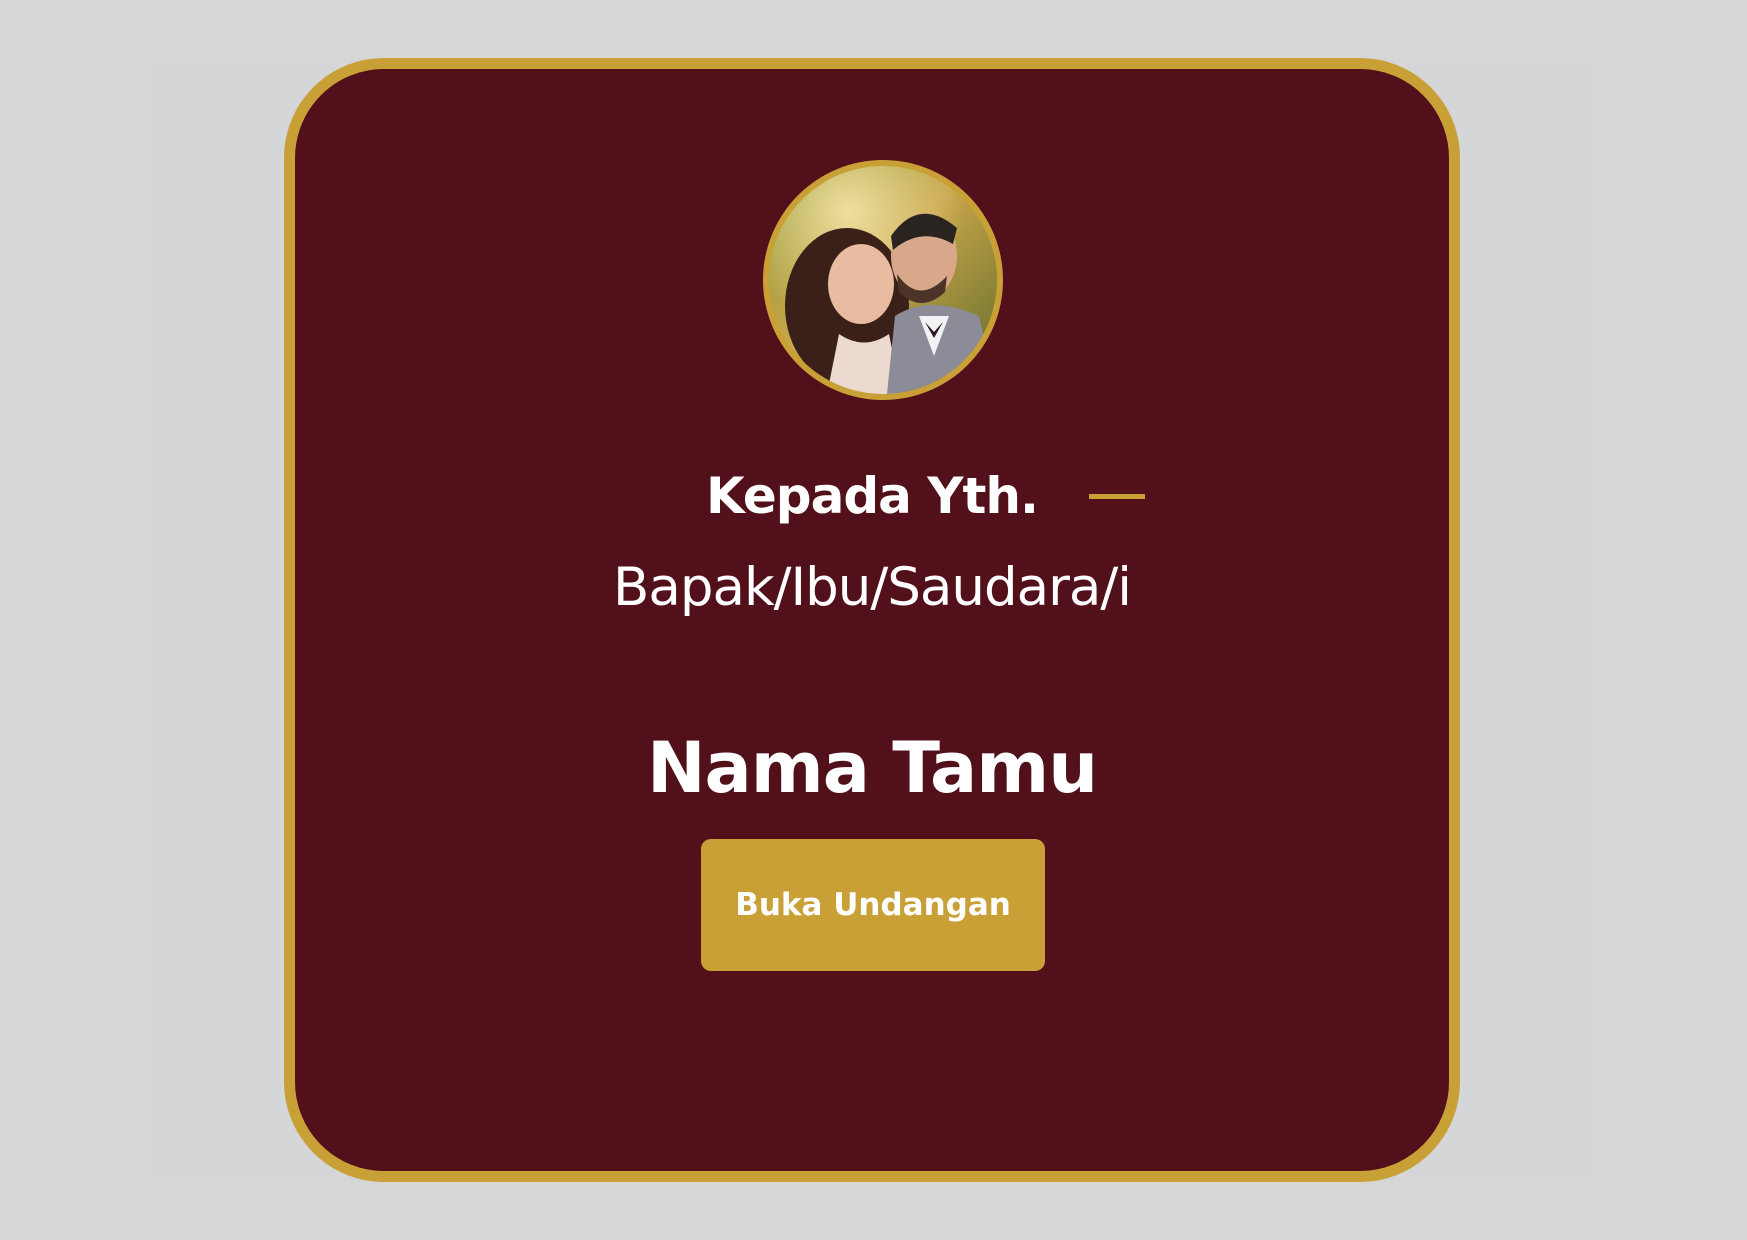  I want to click on couple-photo-frame, so click(883, 280).